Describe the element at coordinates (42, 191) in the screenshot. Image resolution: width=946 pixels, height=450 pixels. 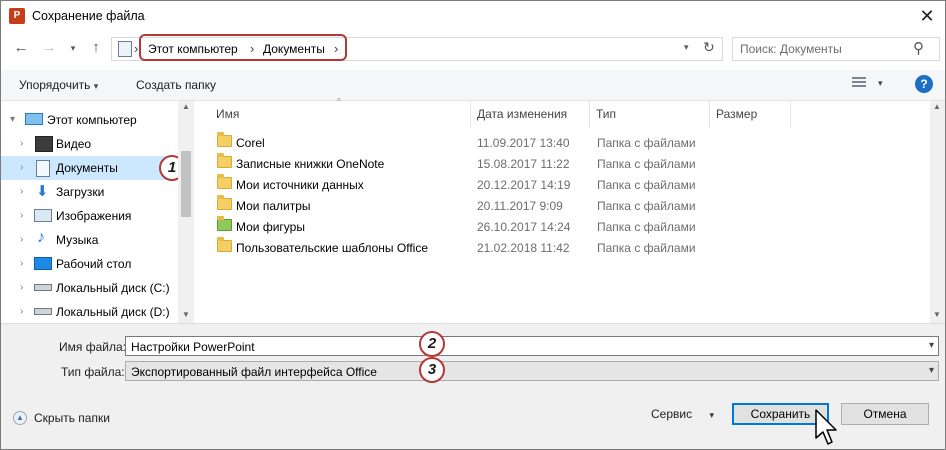
I see `downloads-icon: ⬇` at that location.